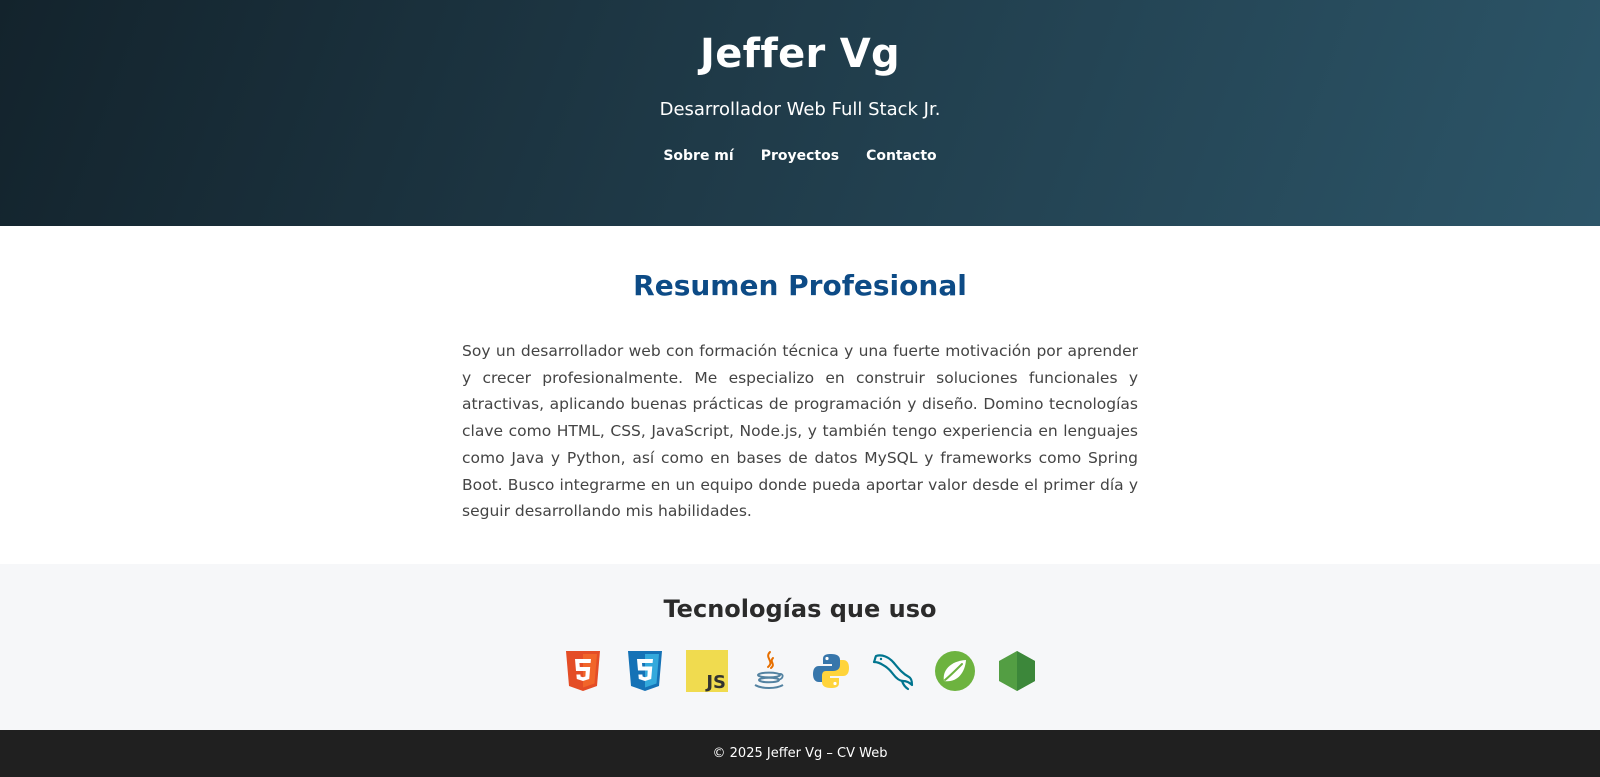 The height and width of the screenshot is (777, 1600). I want to click on summary-title: Resumen Profesional, so click(800, 285).